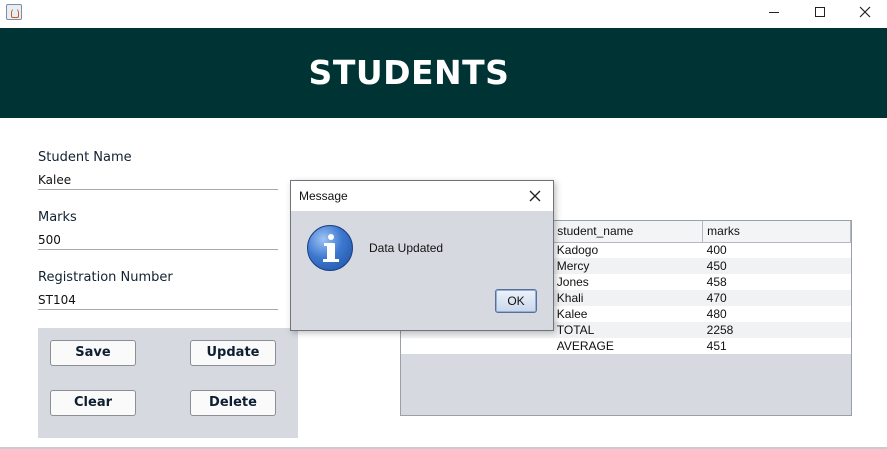  Describe the element at coordinates (776, 232) in the screenshot. I see `column-header-marks: marks` at that location.